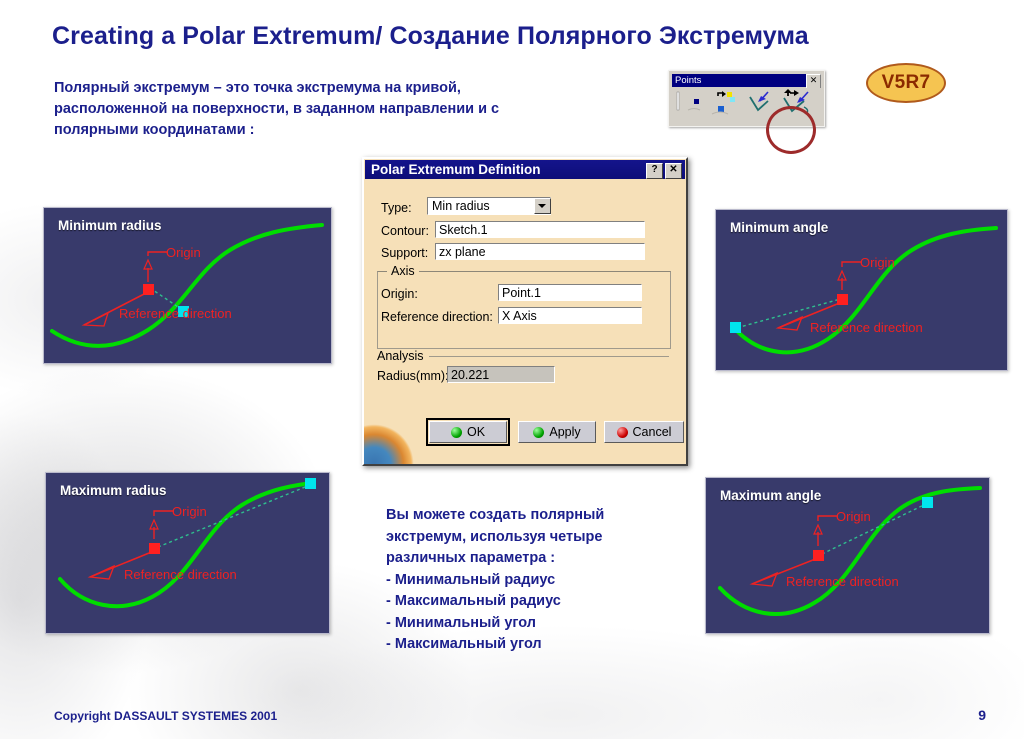  Describe the element at coordinates (405, 253) in the screenshot. I see `support-label: Support:` at that location.